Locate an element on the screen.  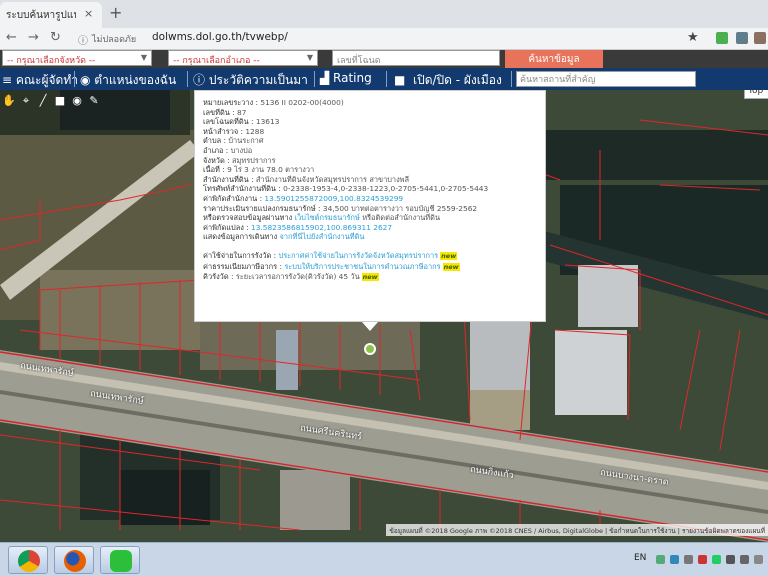
info-icon: ⓘ is located at coordinates (83, 39).